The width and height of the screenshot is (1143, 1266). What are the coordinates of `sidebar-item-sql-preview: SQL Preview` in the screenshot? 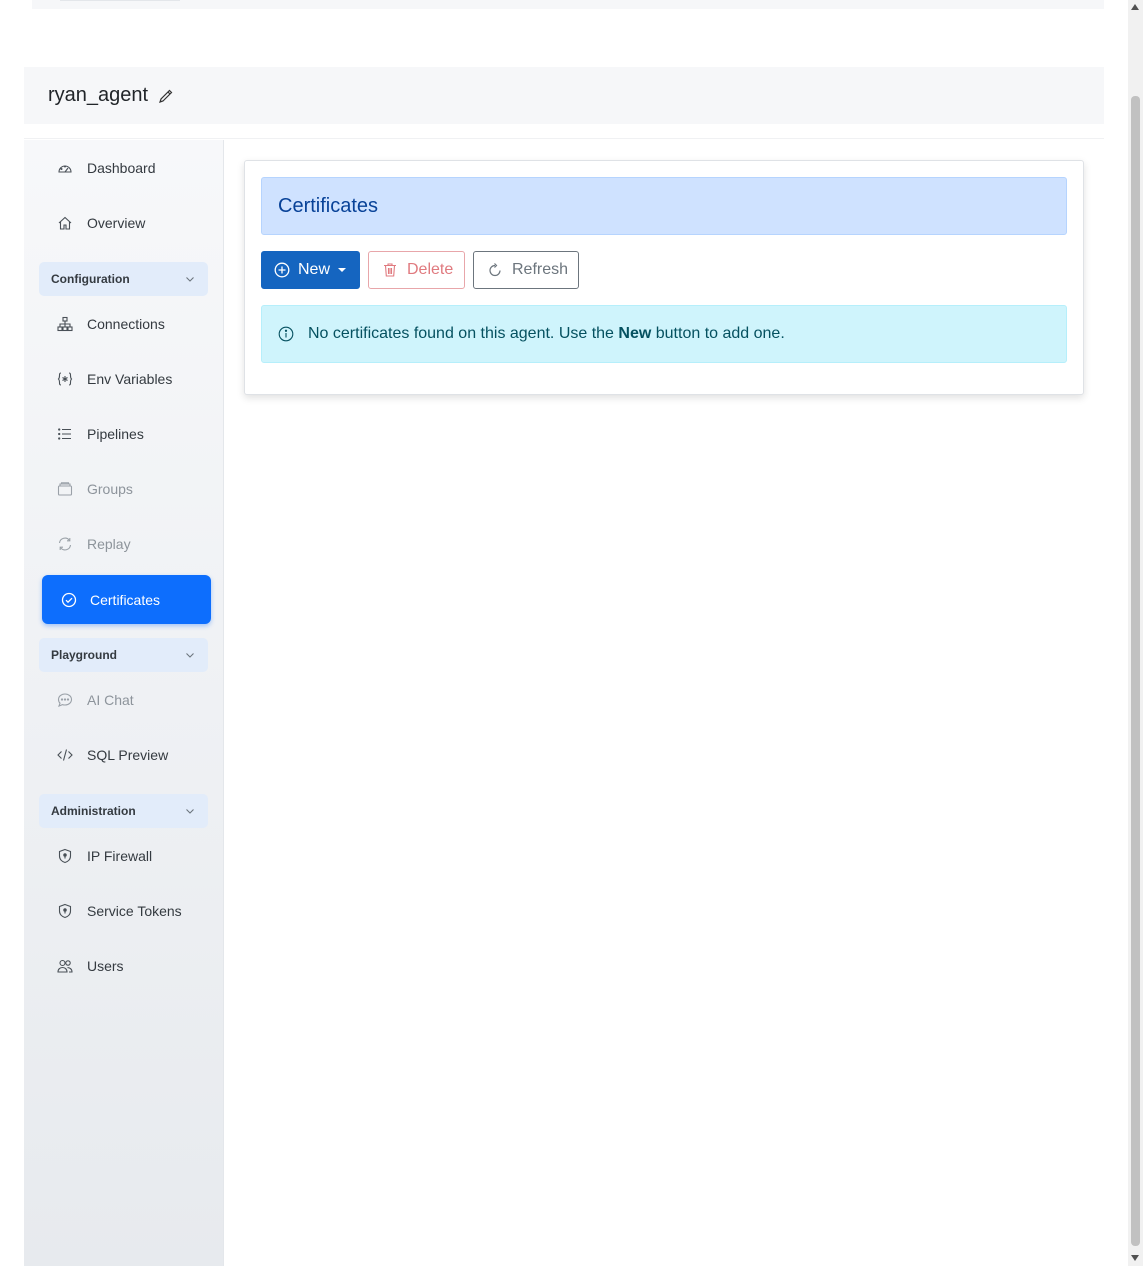 It's located at (126, 755).